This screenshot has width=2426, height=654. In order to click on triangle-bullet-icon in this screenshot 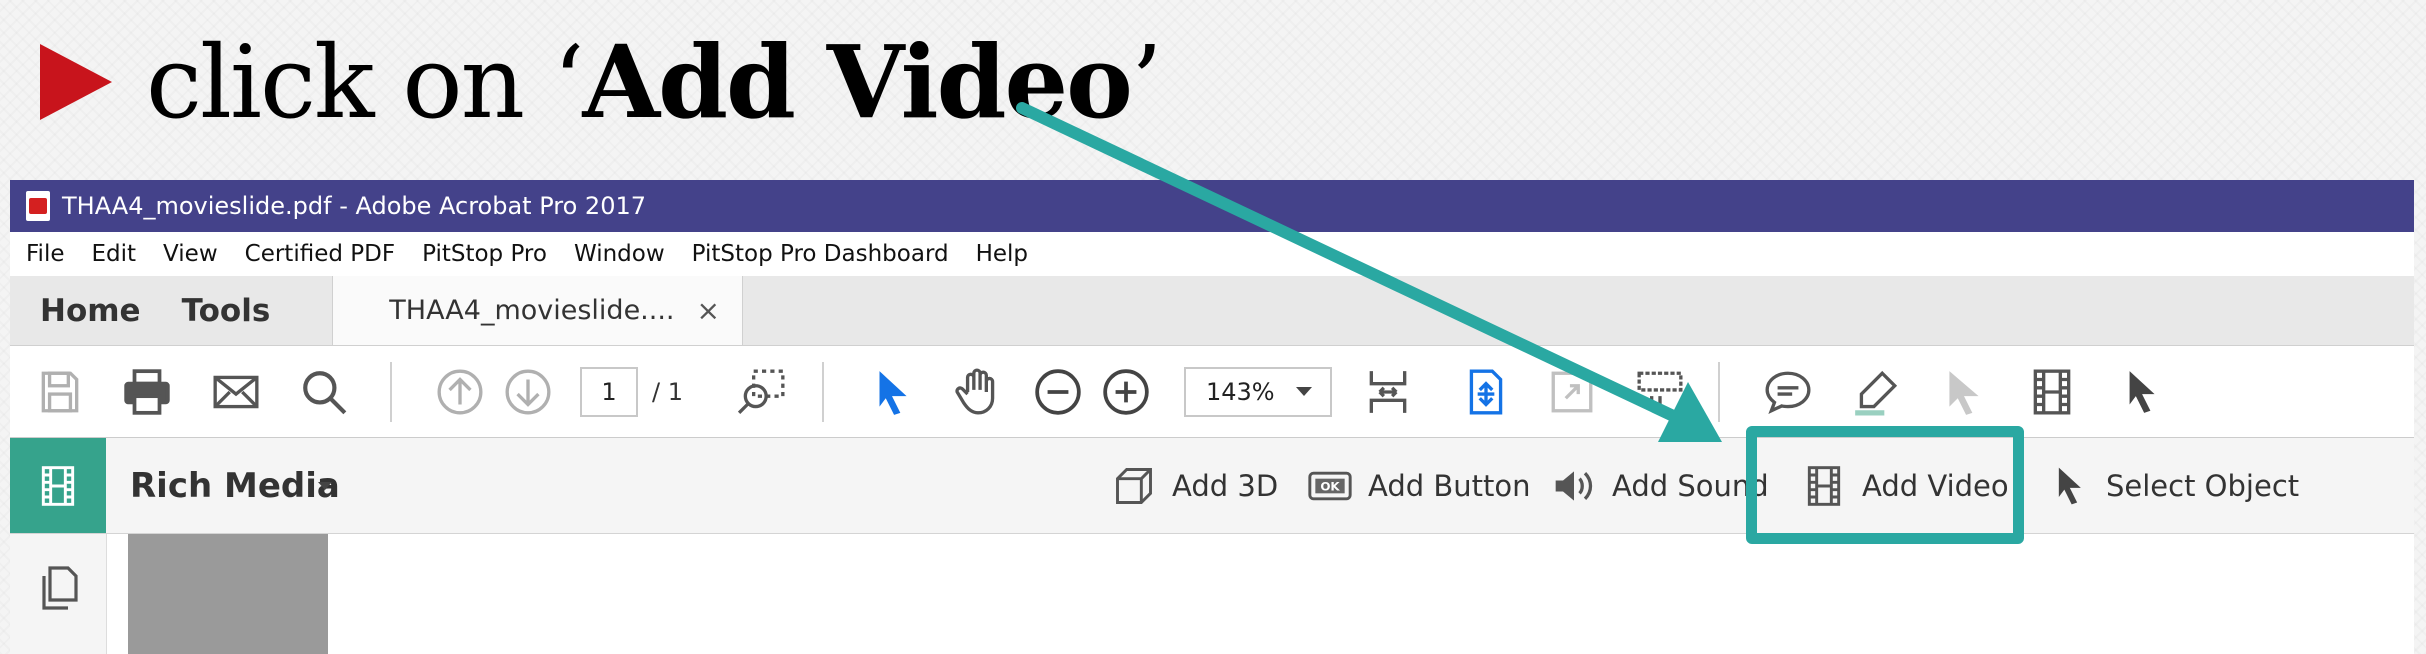, I will do `click(76, 82)`.